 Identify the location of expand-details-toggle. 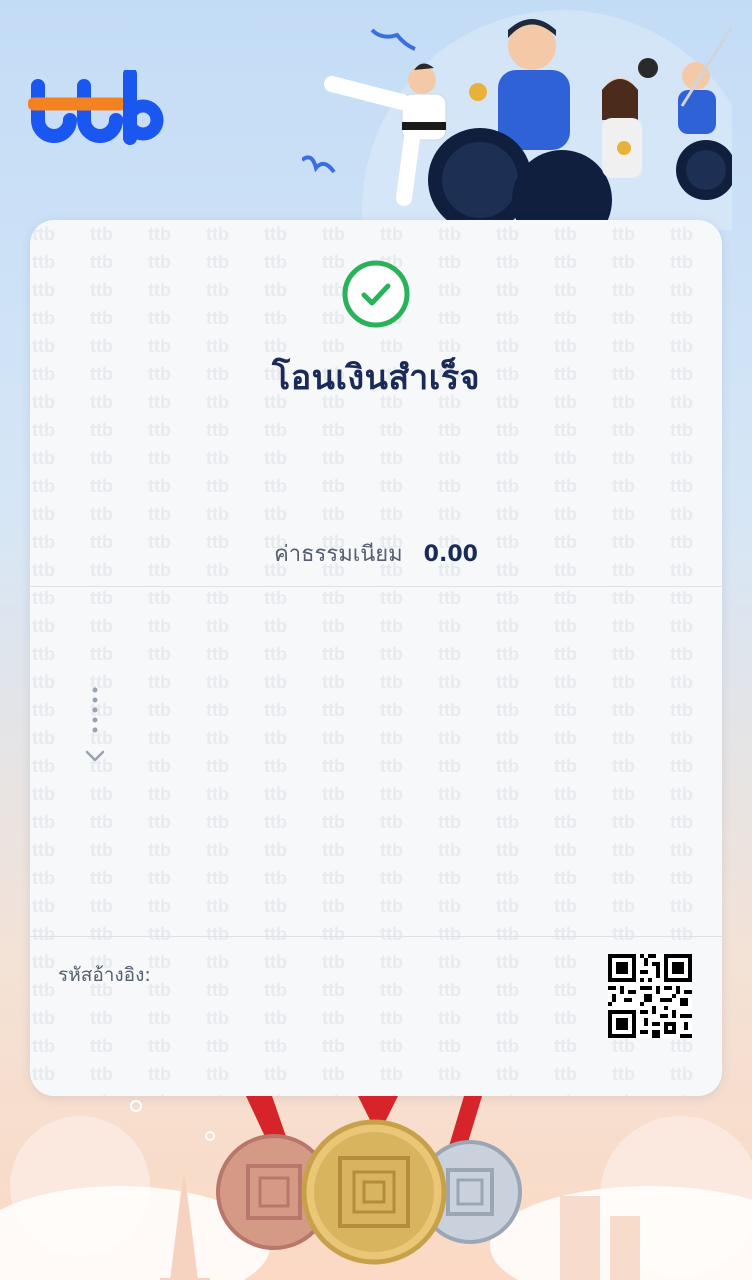
(95, 728).